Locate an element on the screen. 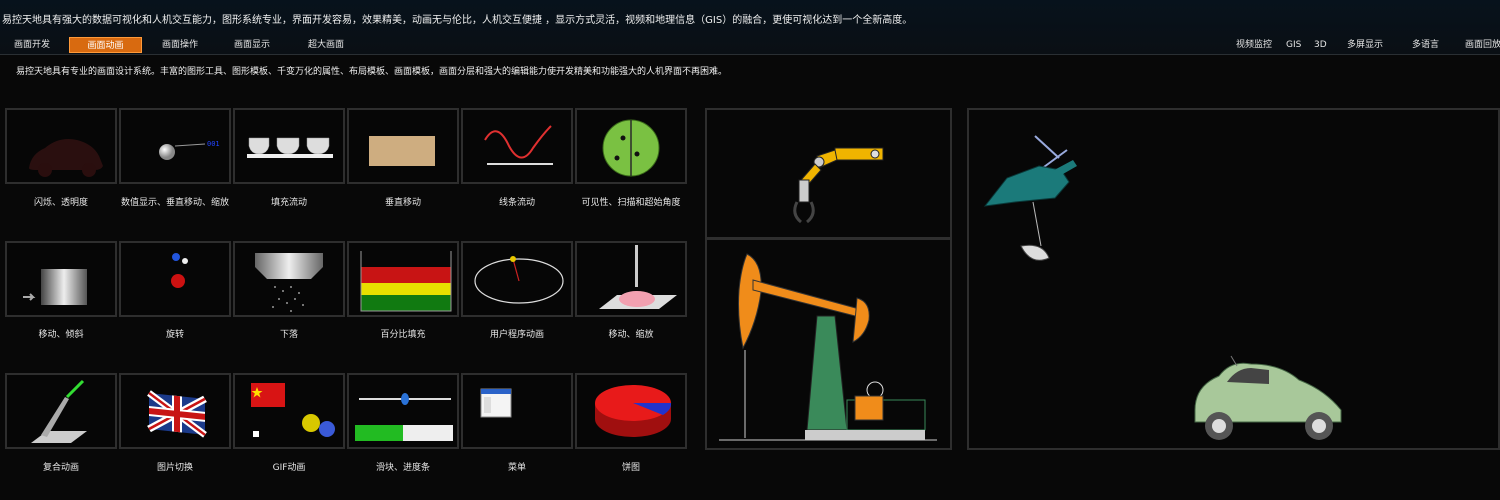  tab-multi-screen: 多屏显示 is located at coordinates (1365, 45).